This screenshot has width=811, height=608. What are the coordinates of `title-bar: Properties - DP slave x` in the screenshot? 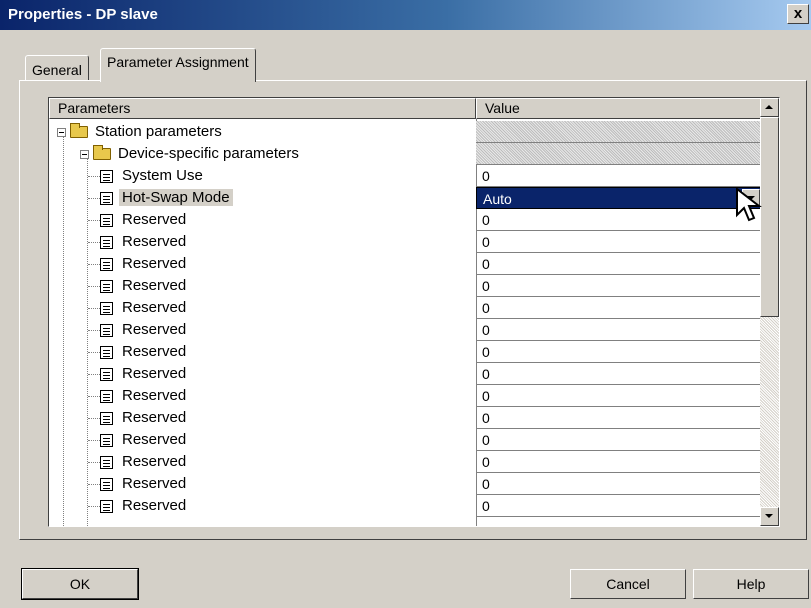 It's located at (405, 15).